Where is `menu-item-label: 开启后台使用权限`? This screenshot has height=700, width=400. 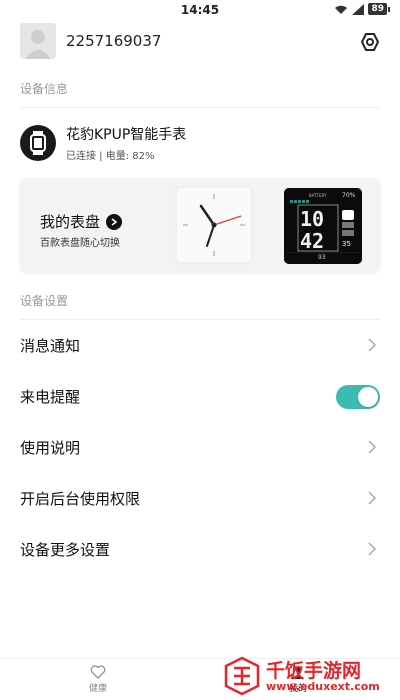
menu-item-label: 开启后台使用权限 is located at coordinates (80, 499).